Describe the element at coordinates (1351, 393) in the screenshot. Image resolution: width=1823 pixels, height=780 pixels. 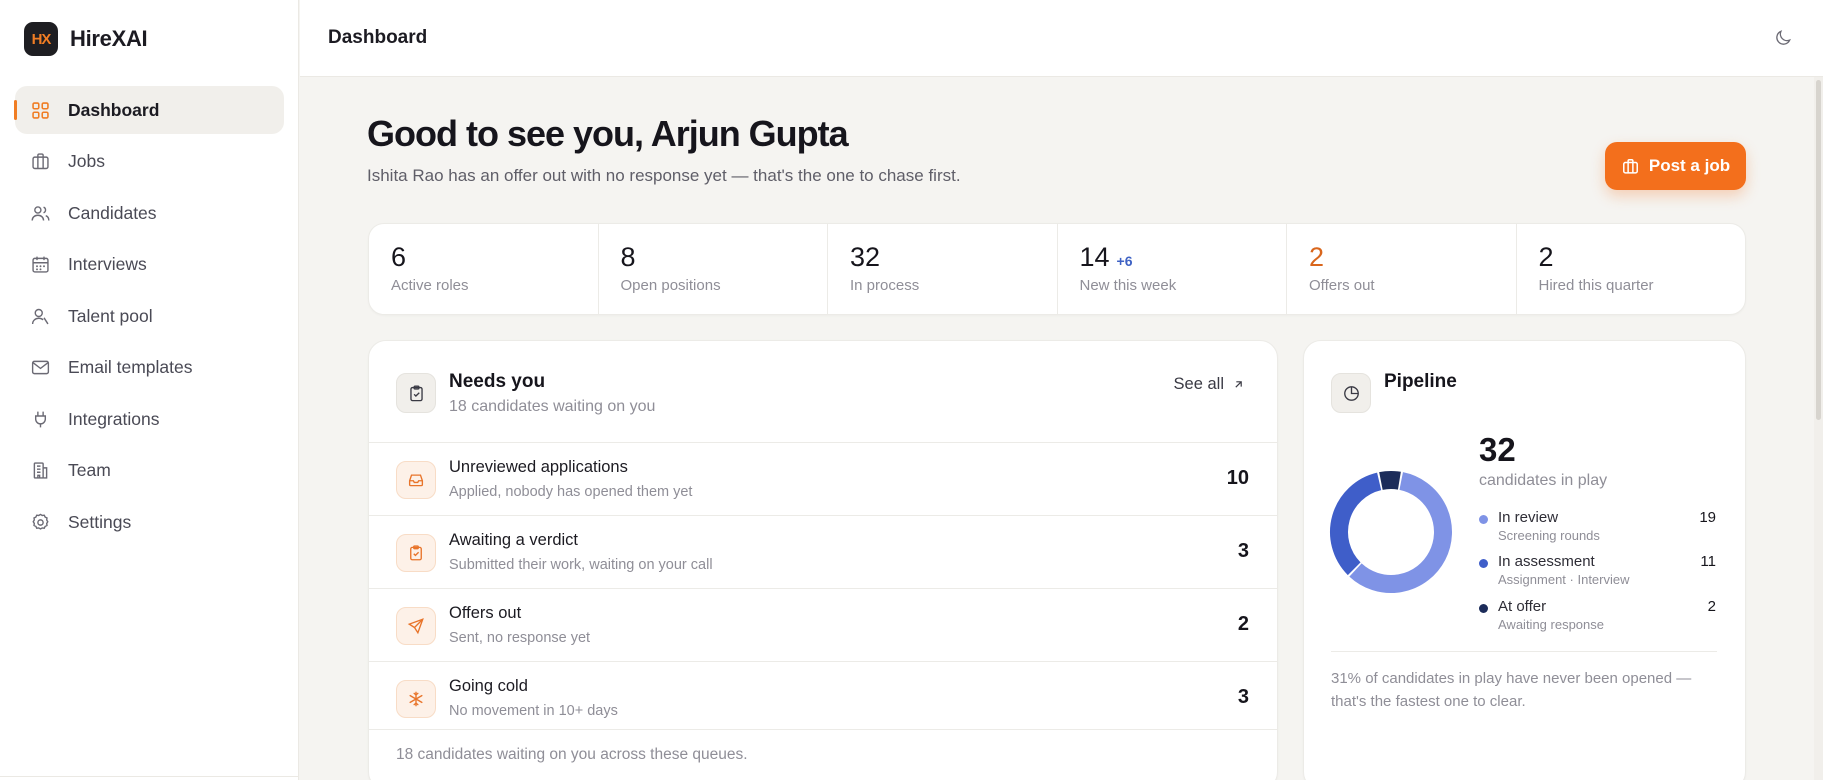
I see `pie-chart-icon` at that location.